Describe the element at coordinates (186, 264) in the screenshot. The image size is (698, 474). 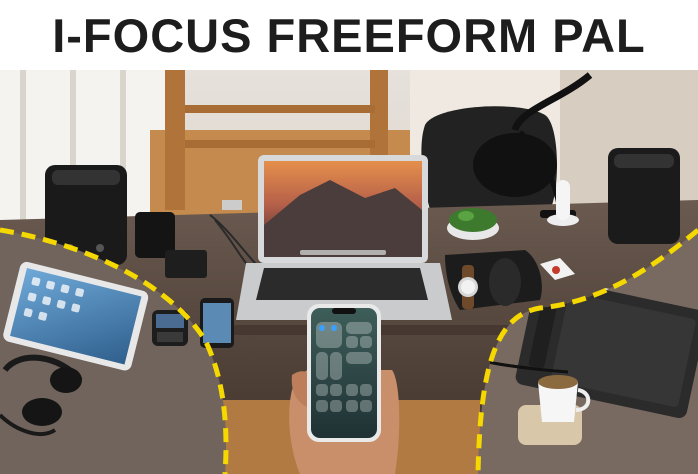
I see `audio-interface` at that location.